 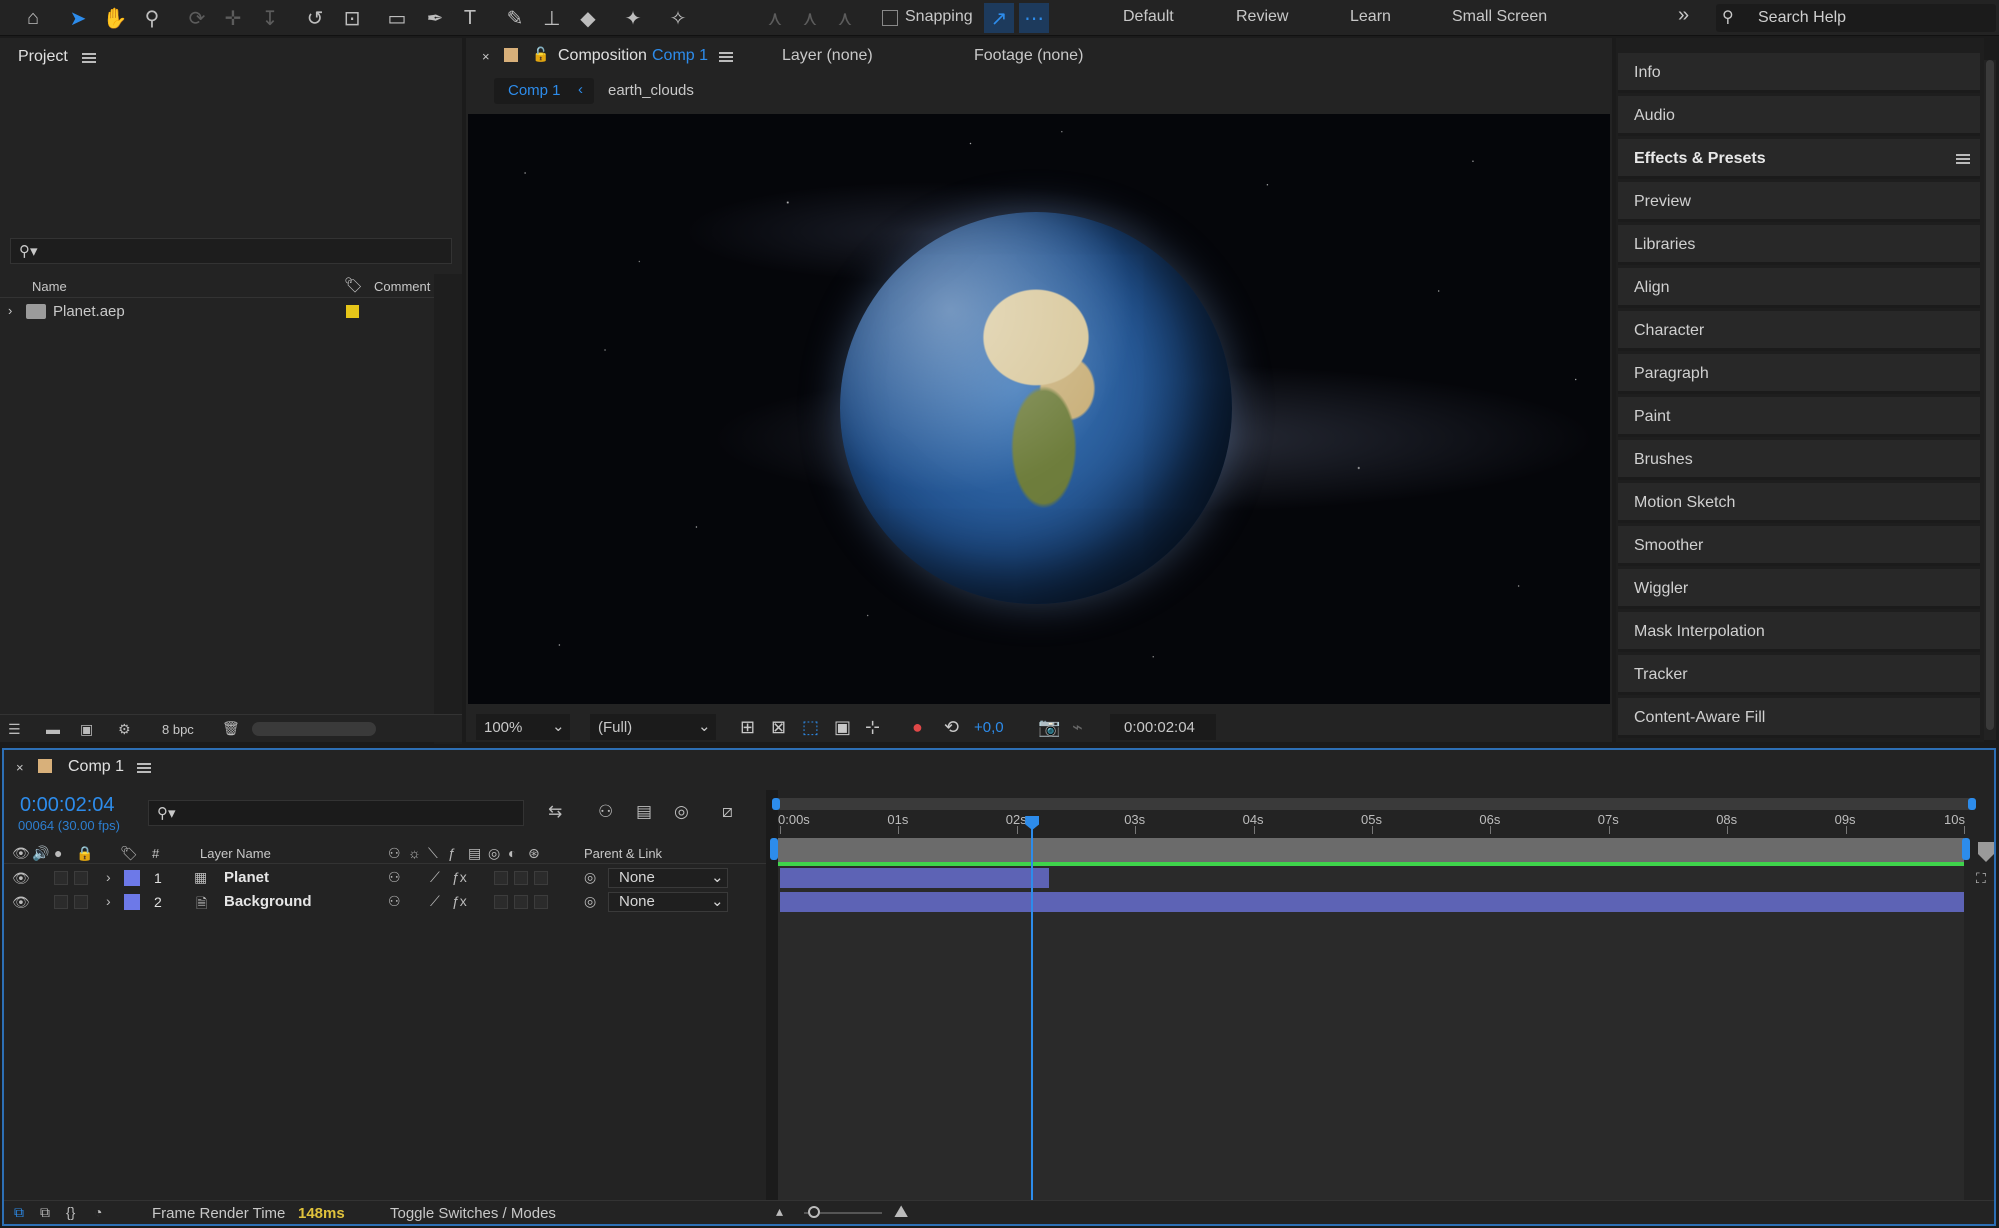 I want to click on layer-row-1: 👁 › 1 ▦ Planet ⚇ ⟋ ƒx ◎ None ⌄, so click(x=384, y=878).